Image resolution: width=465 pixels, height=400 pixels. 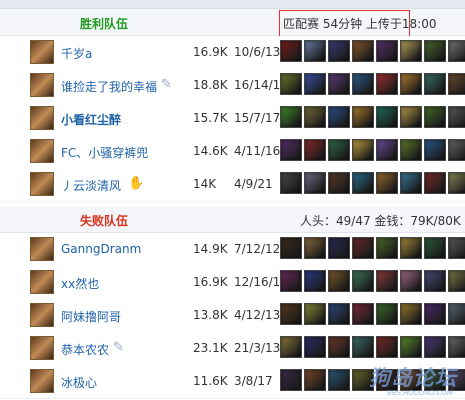 What do you see at coordinates (91, 119) in the screenshot?
I see `player-name: 小看红尘醉` at bounding box center [91, 119].